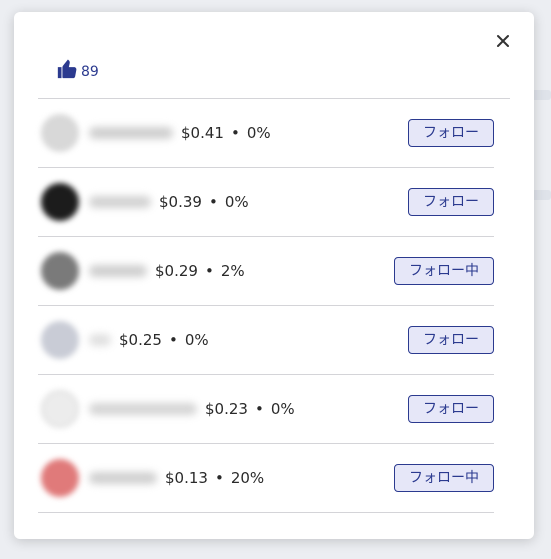 This screenshot has width=551, height=559. I want to click on list-item: $0.39 • 0% フォロー, so click(266, 202).